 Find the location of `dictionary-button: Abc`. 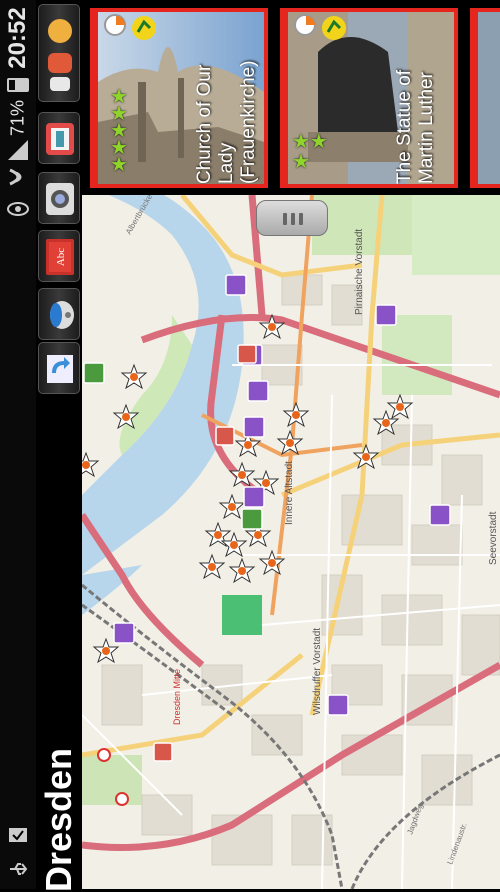

dictionary-button: Abc is located at coordinates (59, 256).